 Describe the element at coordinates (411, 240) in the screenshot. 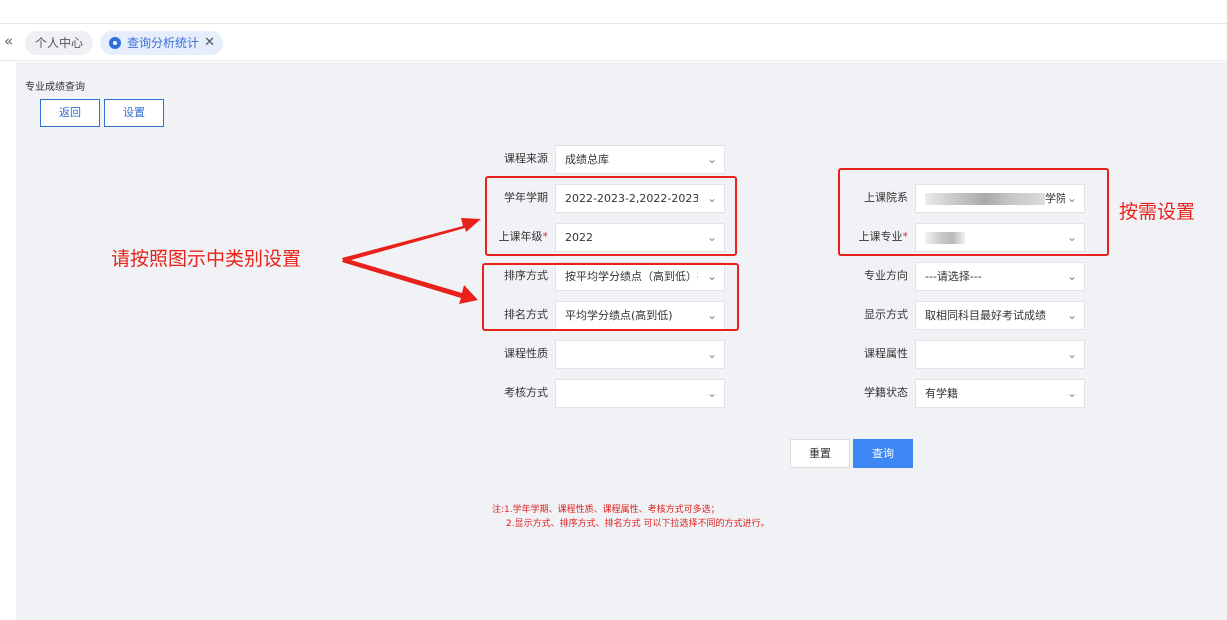

I see `arrow-to-term-box` at that location.